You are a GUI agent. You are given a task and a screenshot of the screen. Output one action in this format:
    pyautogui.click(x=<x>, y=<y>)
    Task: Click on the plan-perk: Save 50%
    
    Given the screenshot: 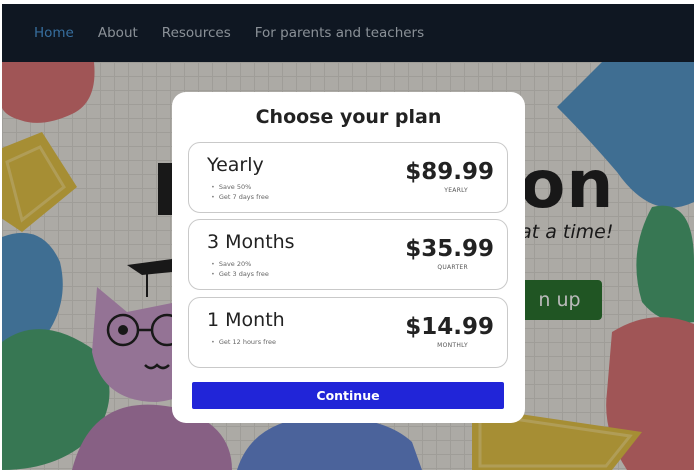 What is the action you would take?
    pyautogui.click(x=240, y=187)
    